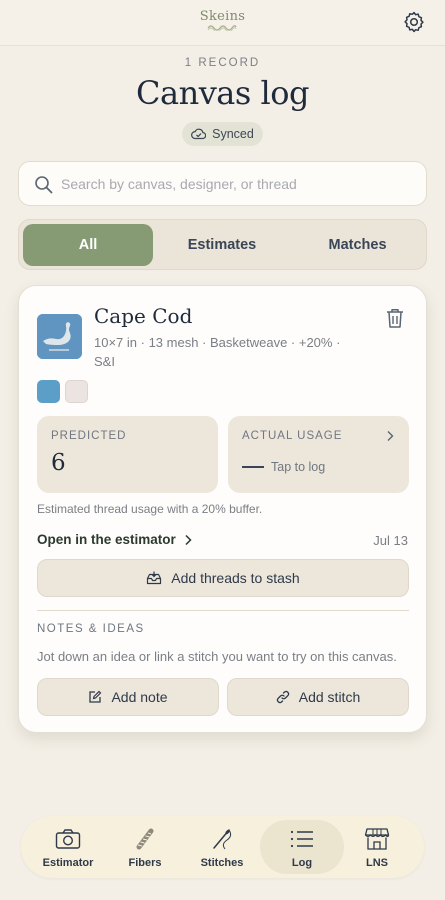 Image resolution: width=445 pixels, height=900 pixels. What do you see at coordinates (89, 436) in the screenshot?
I see `predicted-label: PREDICTED` at bounding box center [89, 436].